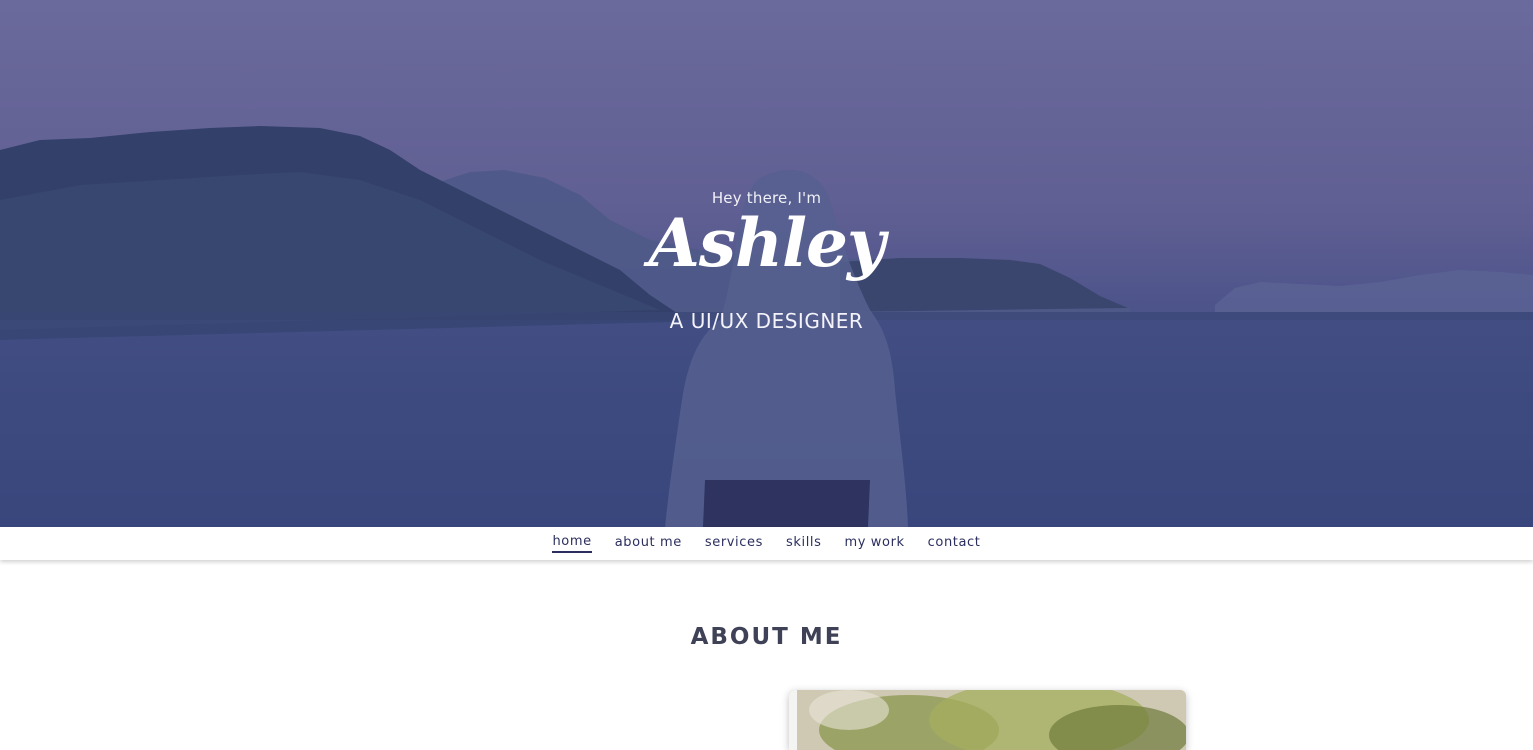 Image resolution: width=1533 pixels, height=750 pixels. Describe the element at coordinates (954, 543) in the screenshot. I see `nav-link-contact: contact` at that location.